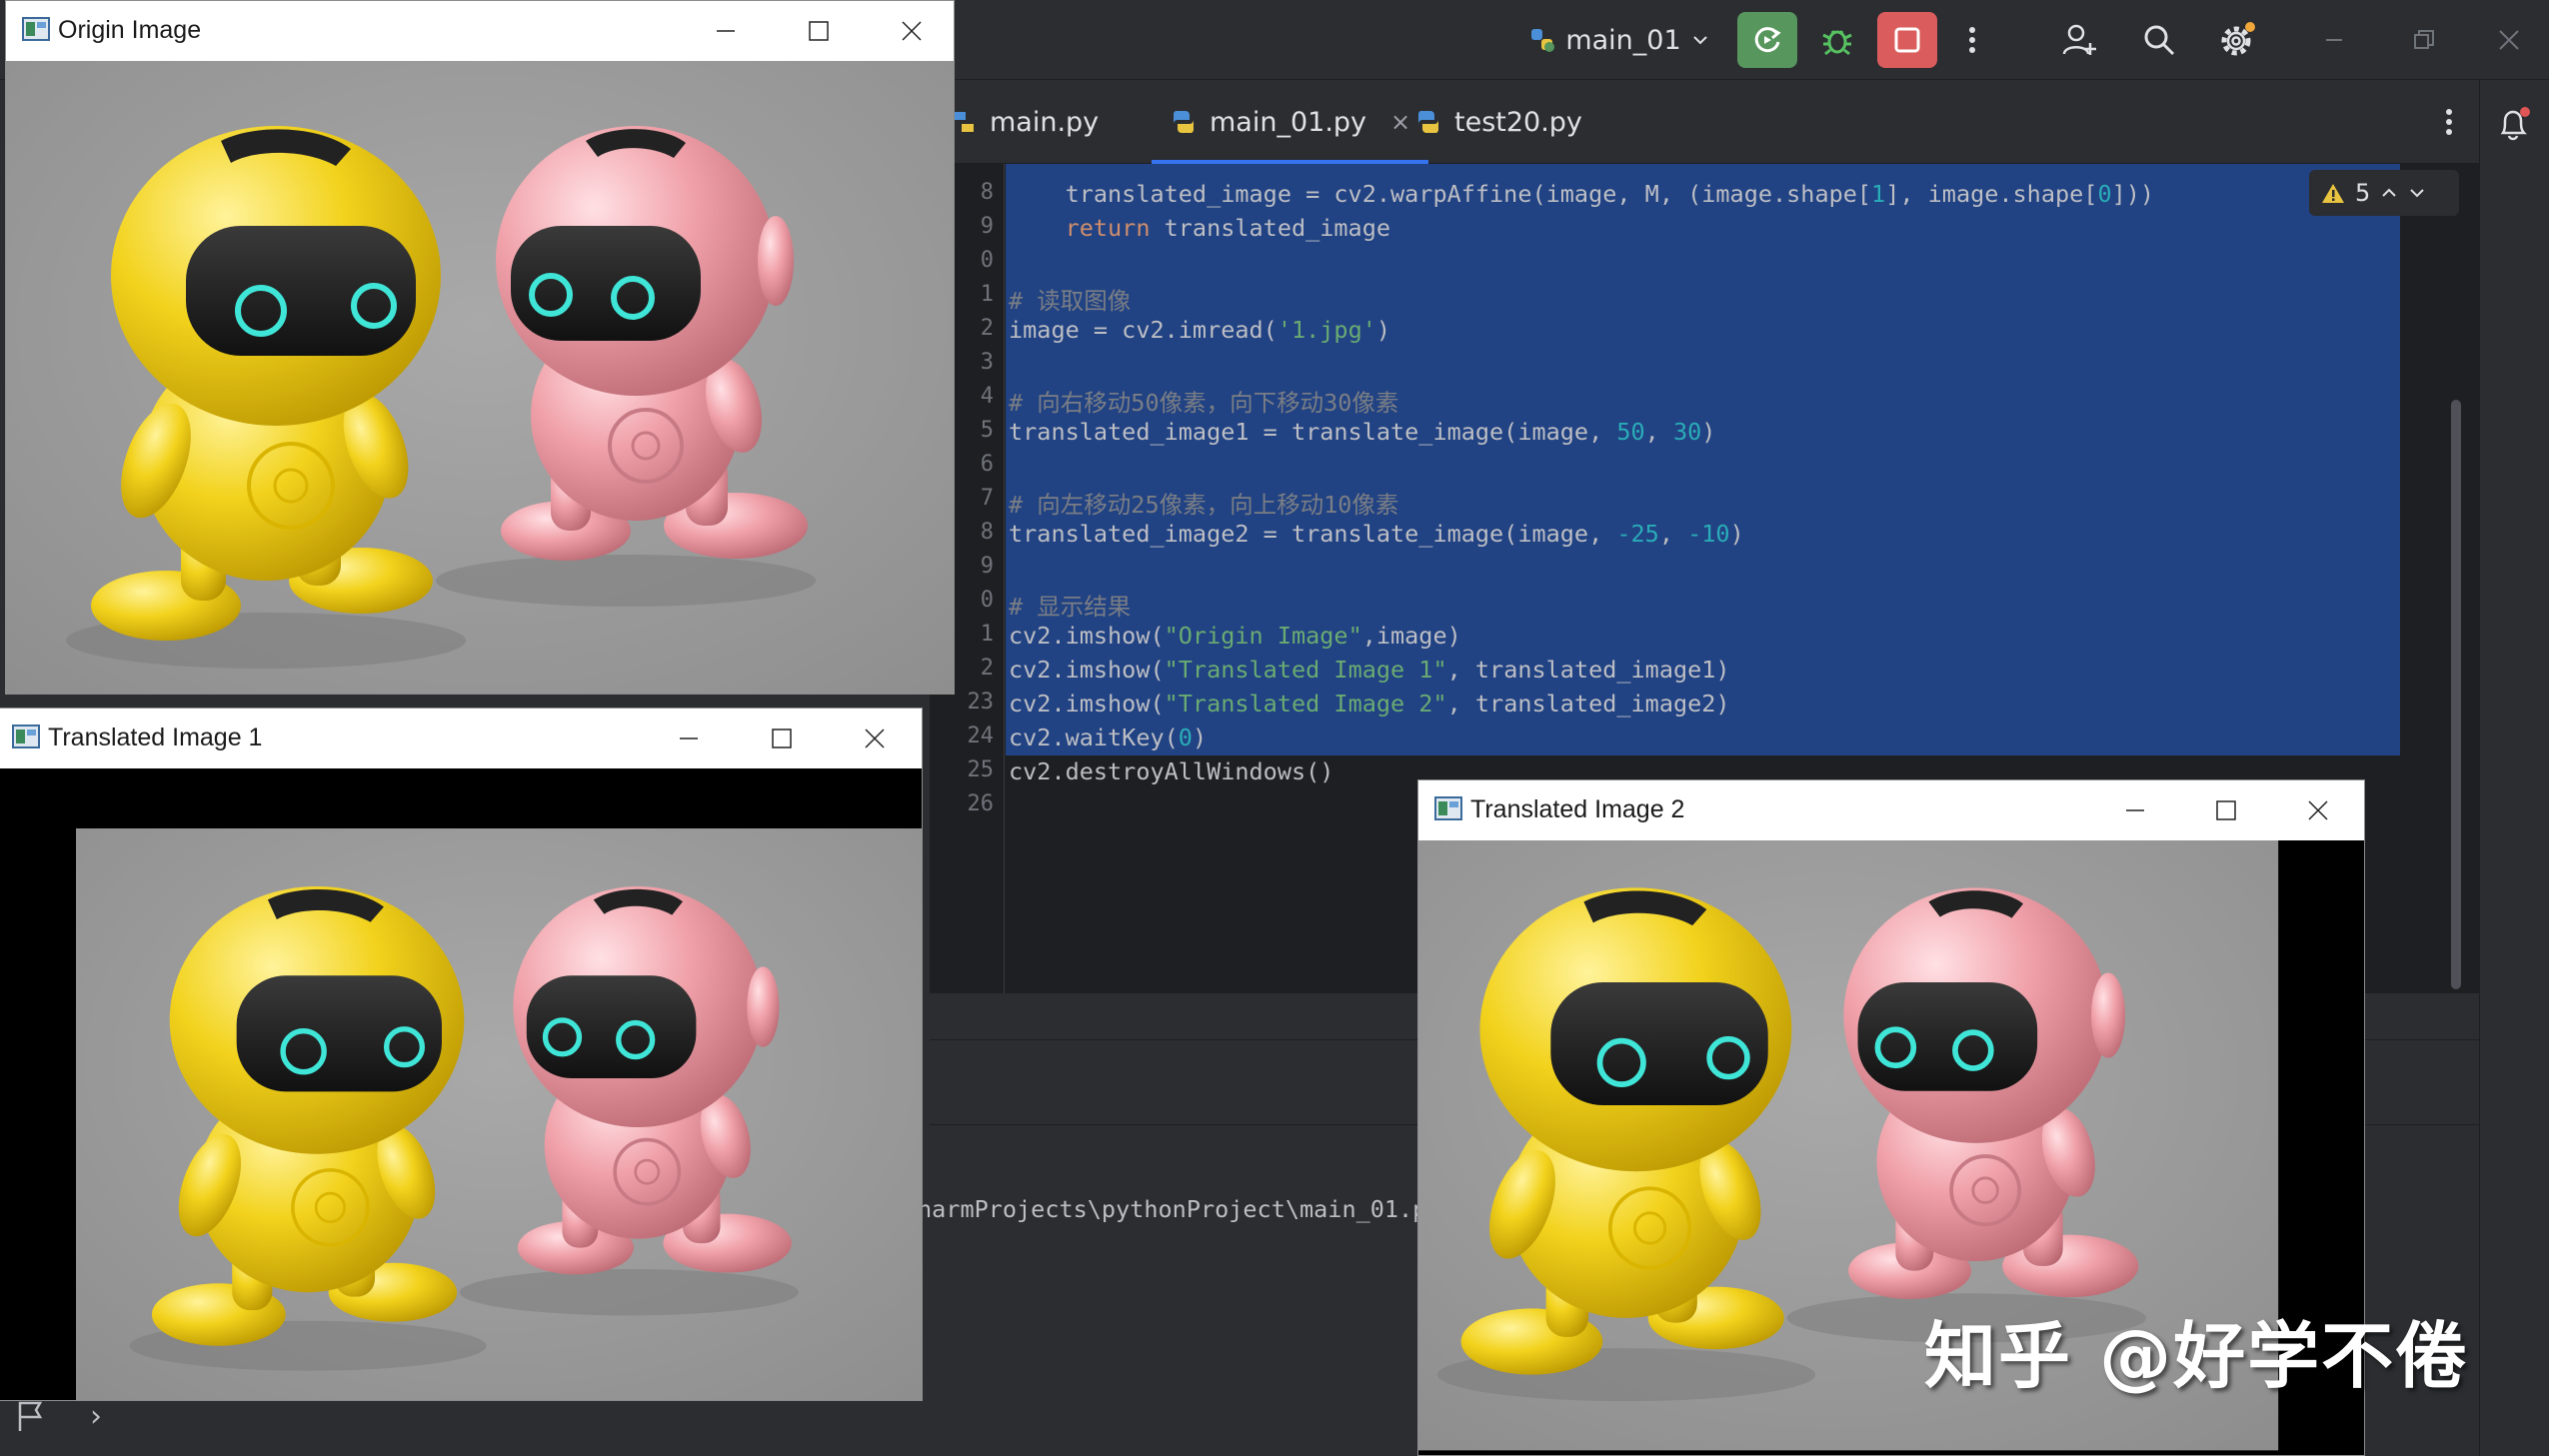 The image size is (2549, 1456). I want to click on code-token: -25, so click(1637, 534).